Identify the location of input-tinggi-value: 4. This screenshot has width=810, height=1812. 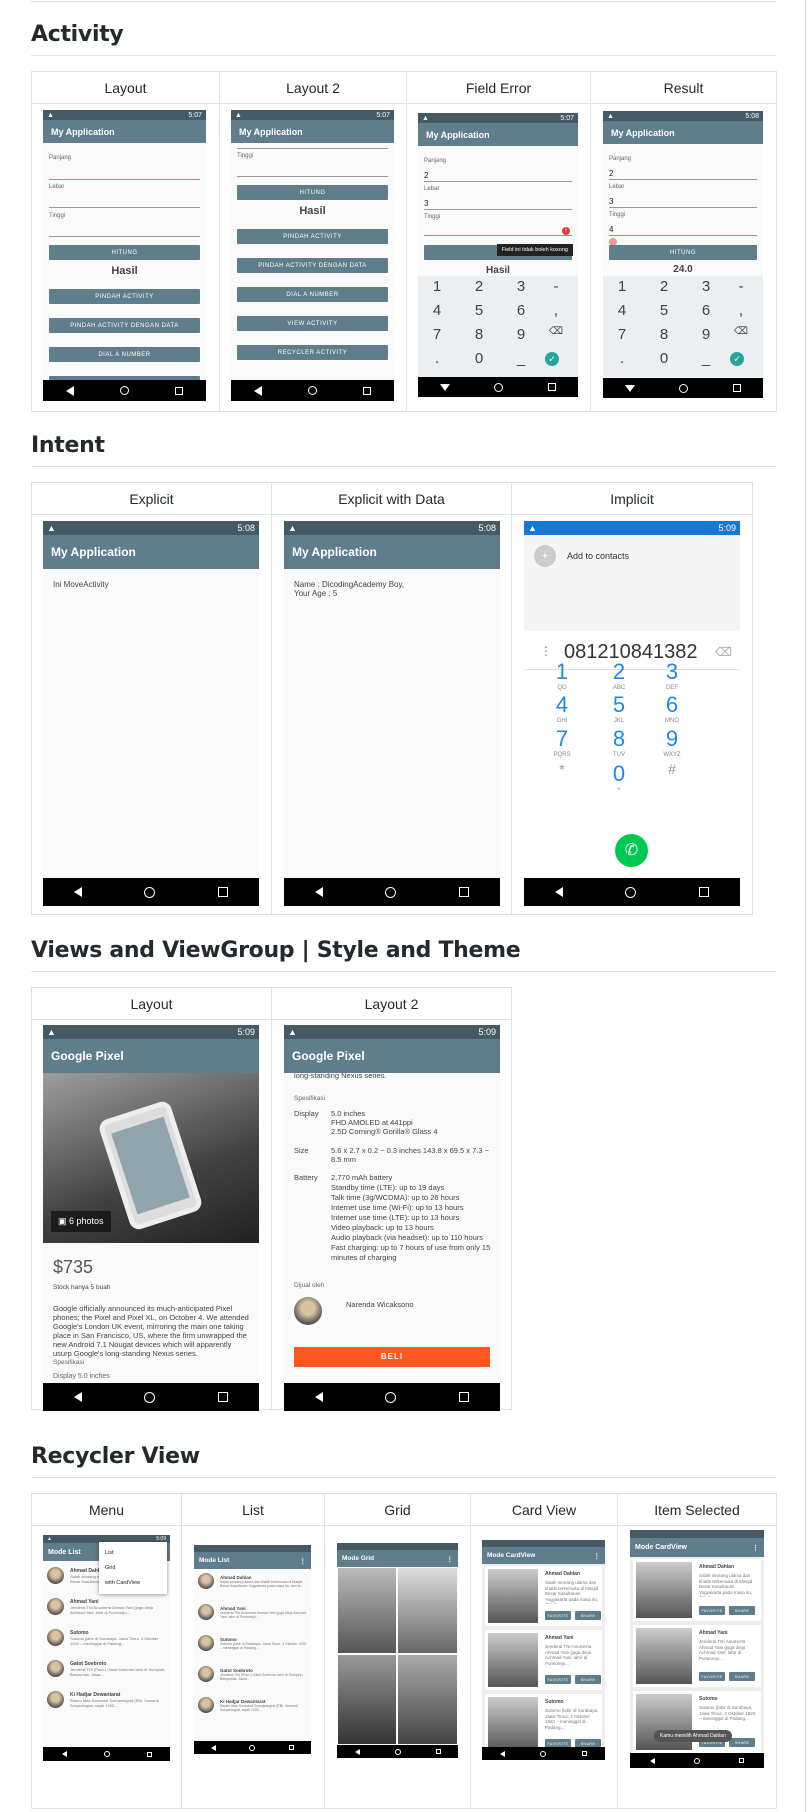
(611, 229).